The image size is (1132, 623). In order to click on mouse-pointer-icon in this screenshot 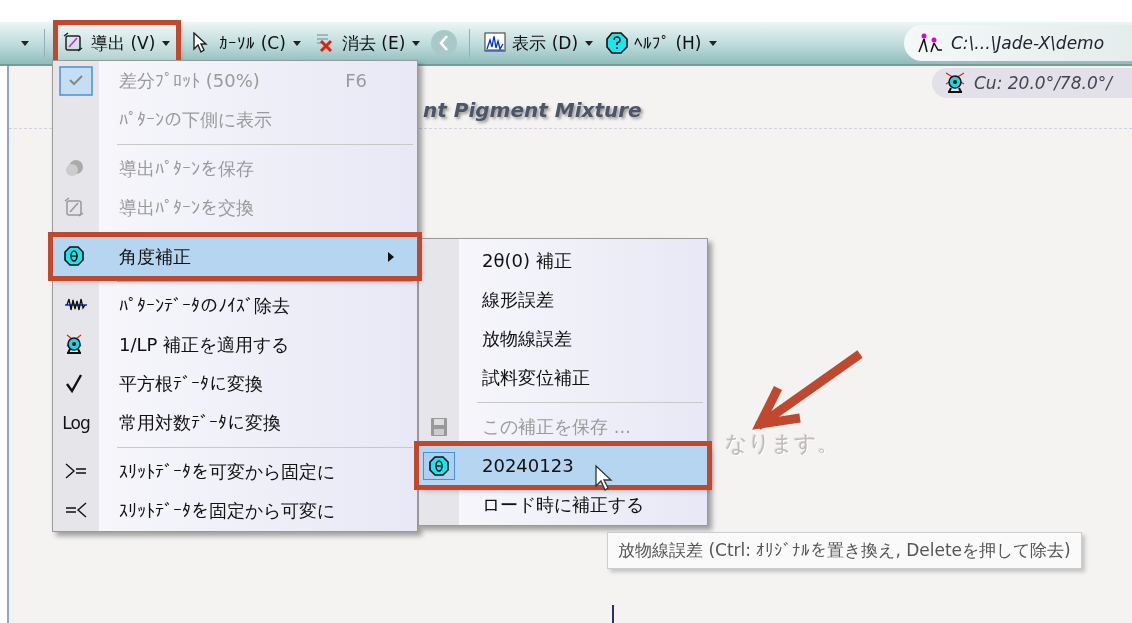, I will do `click(604, 477)`.